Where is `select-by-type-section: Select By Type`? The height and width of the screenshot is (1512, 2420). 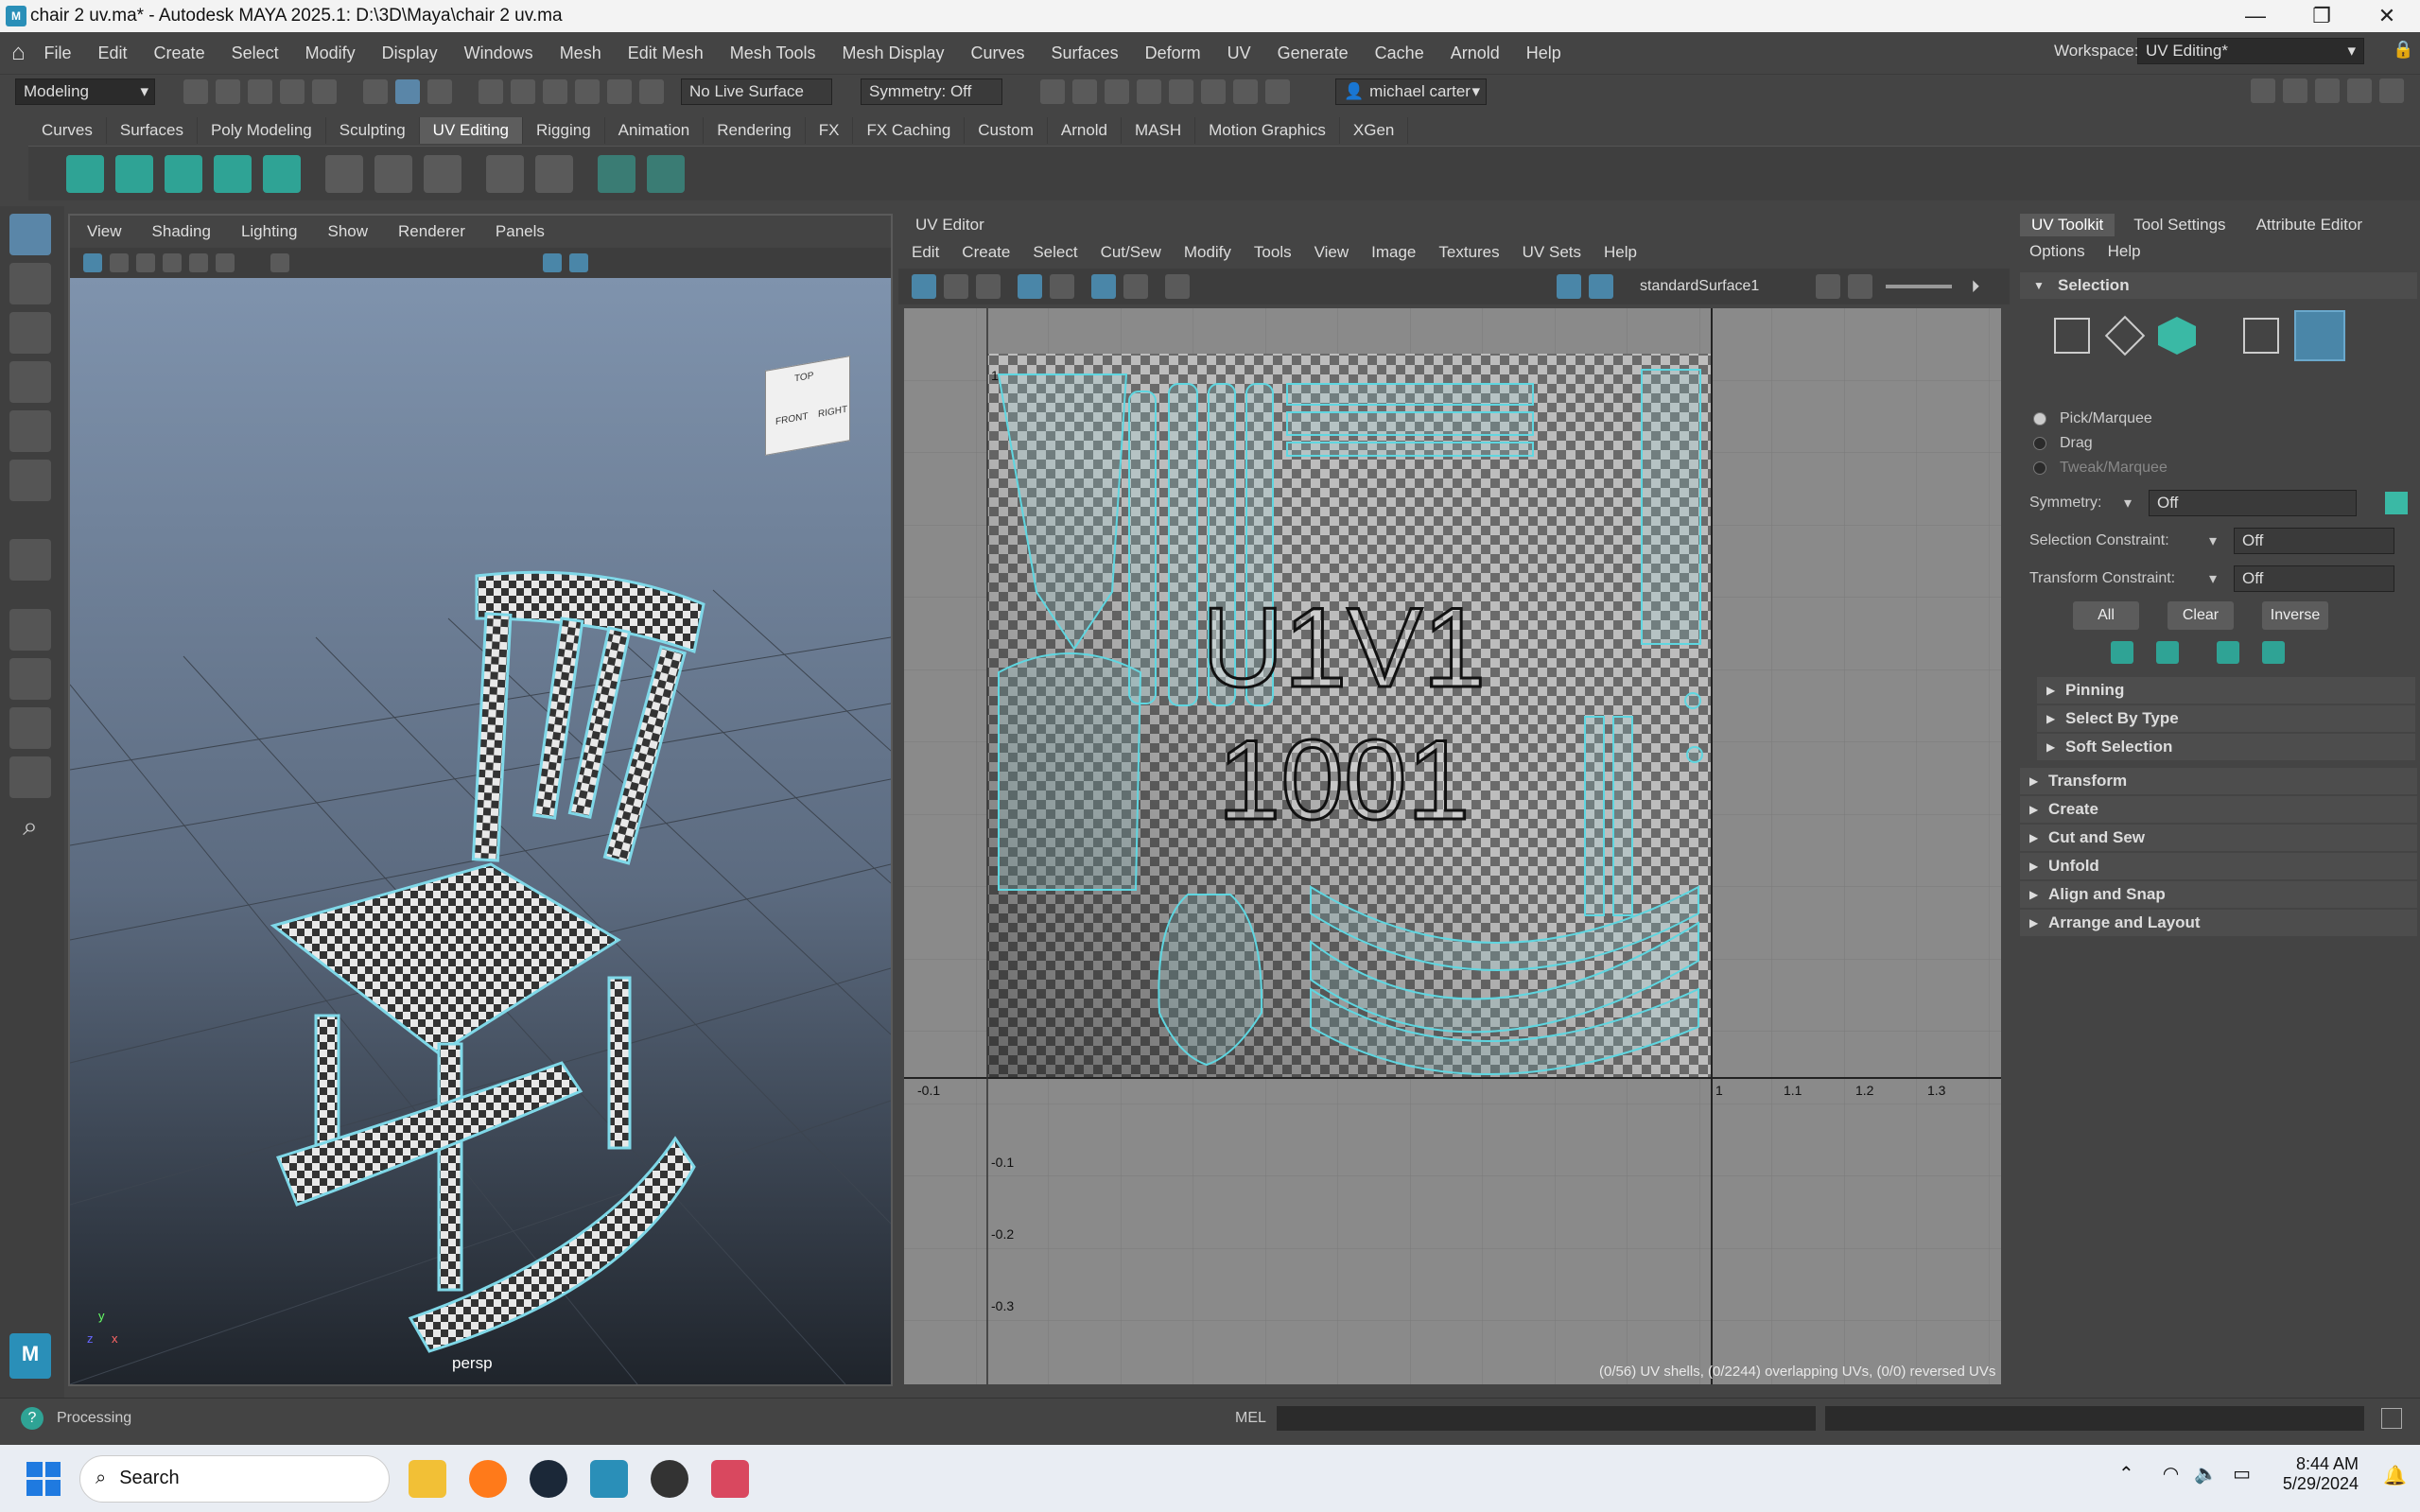
select-by-type-section: Select By Type is located at coordinates (2226, 718).